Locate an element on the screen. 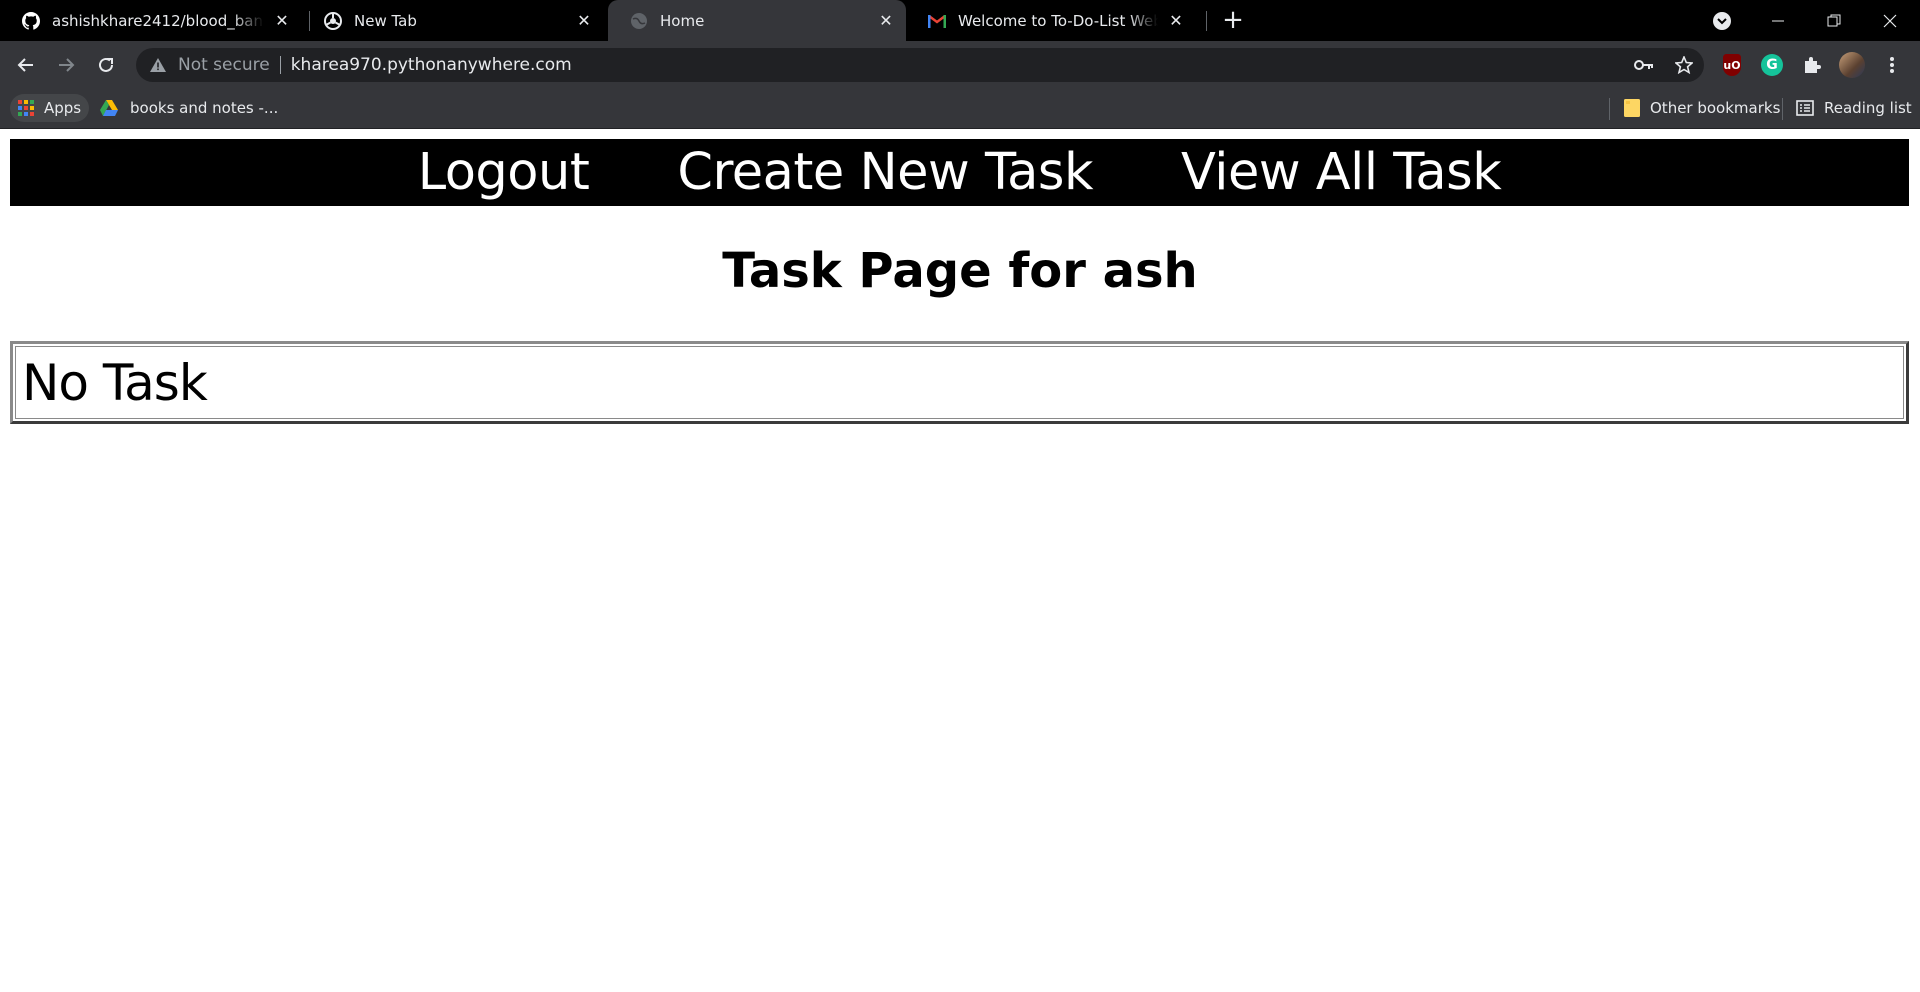 Image resolution: width=1920 pixels, height=992 pixels. tab-github: ashishkhare2412/blood_bank_ma ✕ is located at coordinates (151, 20).